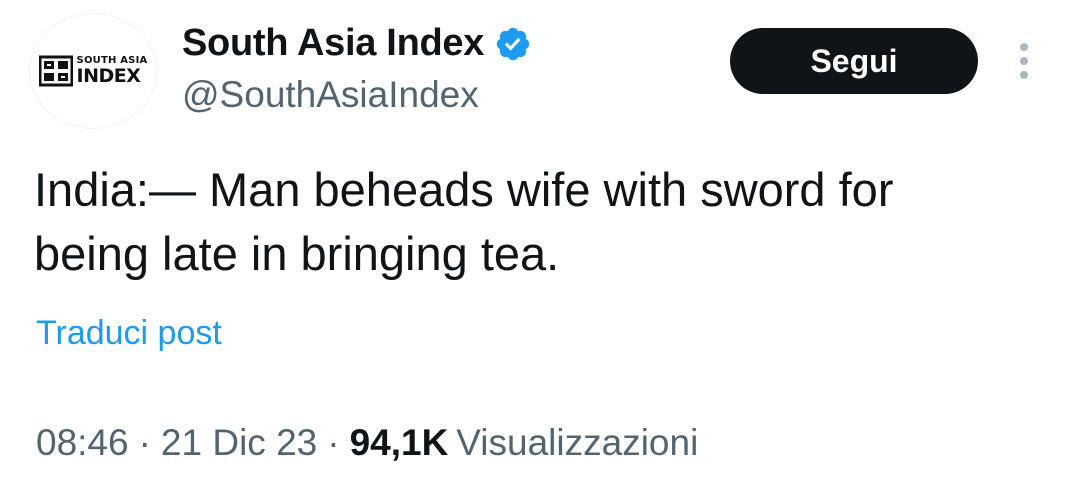 The width and height of the screenshot is (1076, 499). I want to click on author-display-name: South Asia Index, so click(333, 43).